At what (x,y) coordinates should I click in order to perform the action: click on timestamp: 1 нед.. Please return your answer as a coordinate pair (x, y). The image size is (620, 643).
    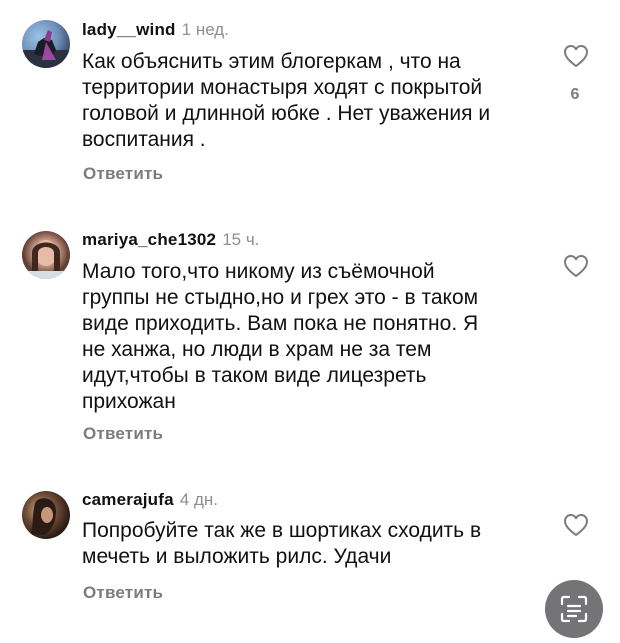
    Looking at the image, I should click on (205, 29).